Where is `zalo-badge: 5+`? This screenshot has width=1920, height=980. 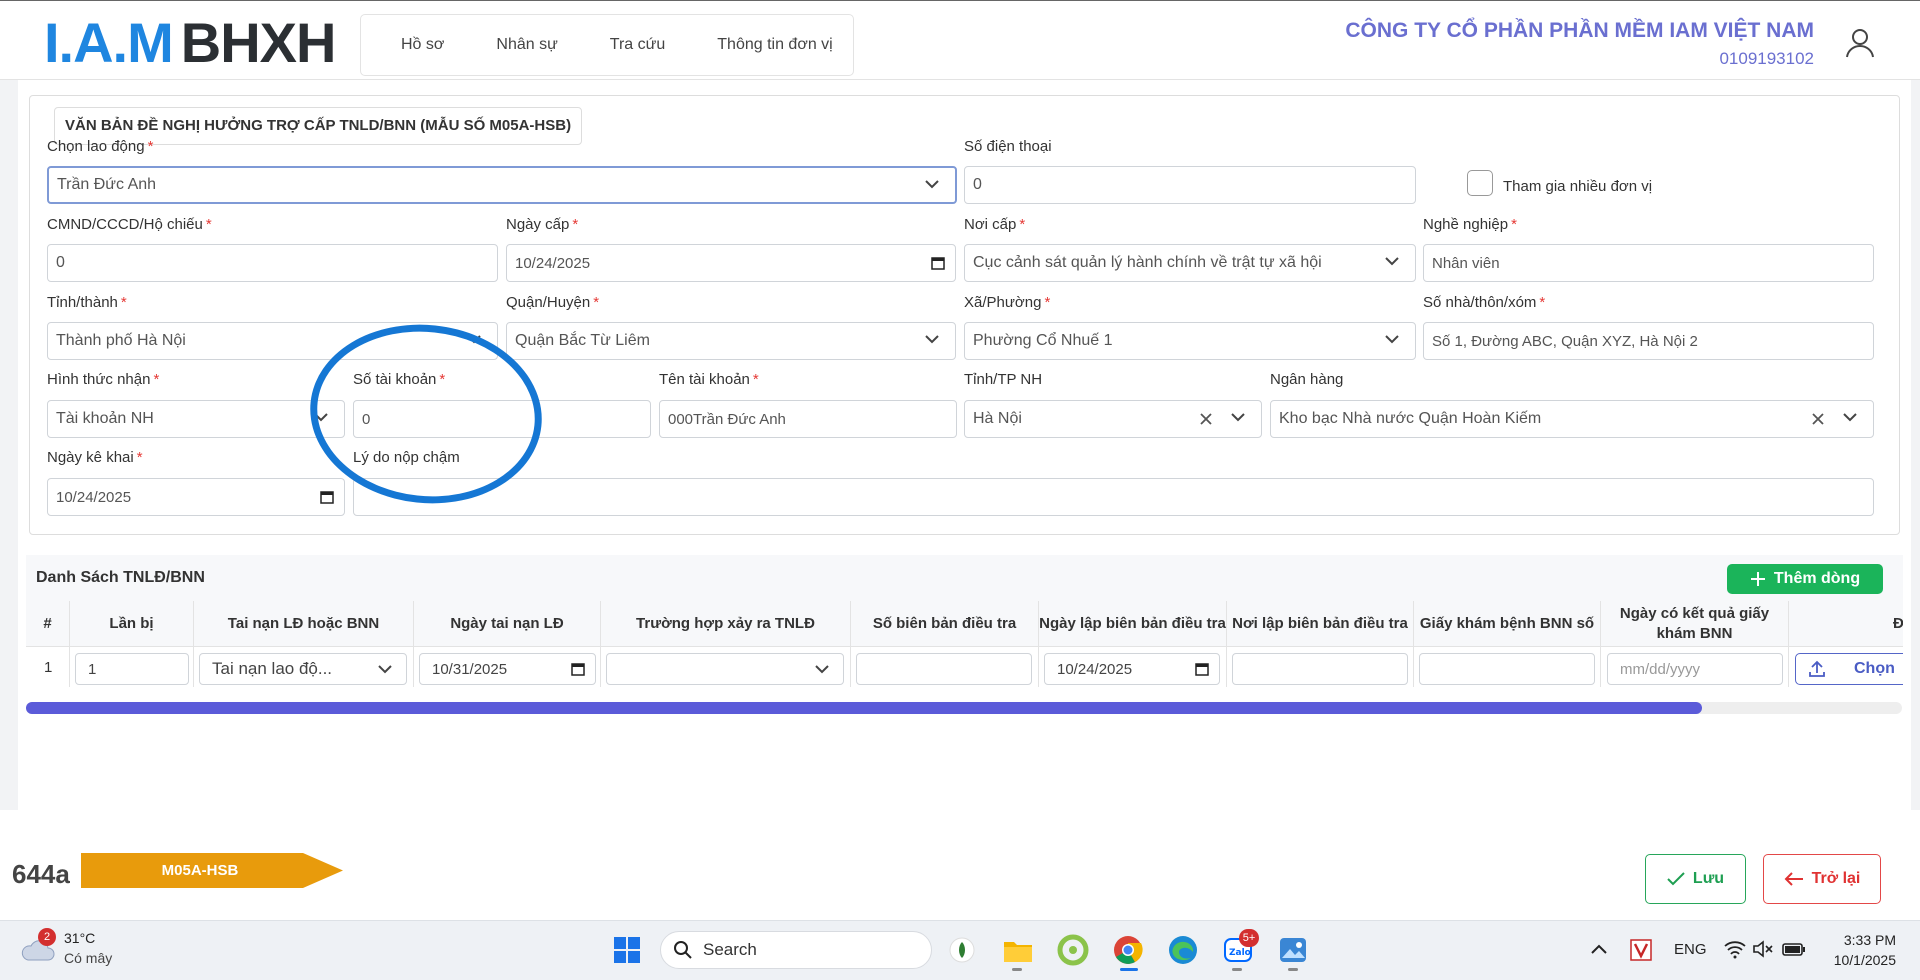
zalo-badge: 5+ is located at coordinates (1249, 938).